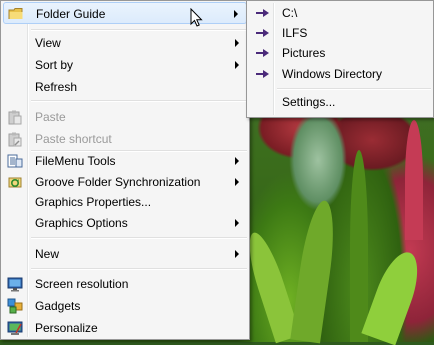  Describe the element at coordinates (332, 74) in the screenshot. I see `submenu-item-label: Windows Directory` at that location.